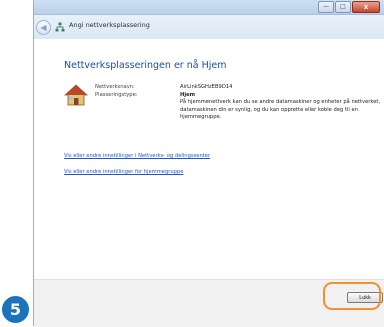 This screenshot has height=327, width=384. Describe the element at coordinates (109, 25) in the screenshot. I see `window-title: Angi nettverksplassering` at that location.